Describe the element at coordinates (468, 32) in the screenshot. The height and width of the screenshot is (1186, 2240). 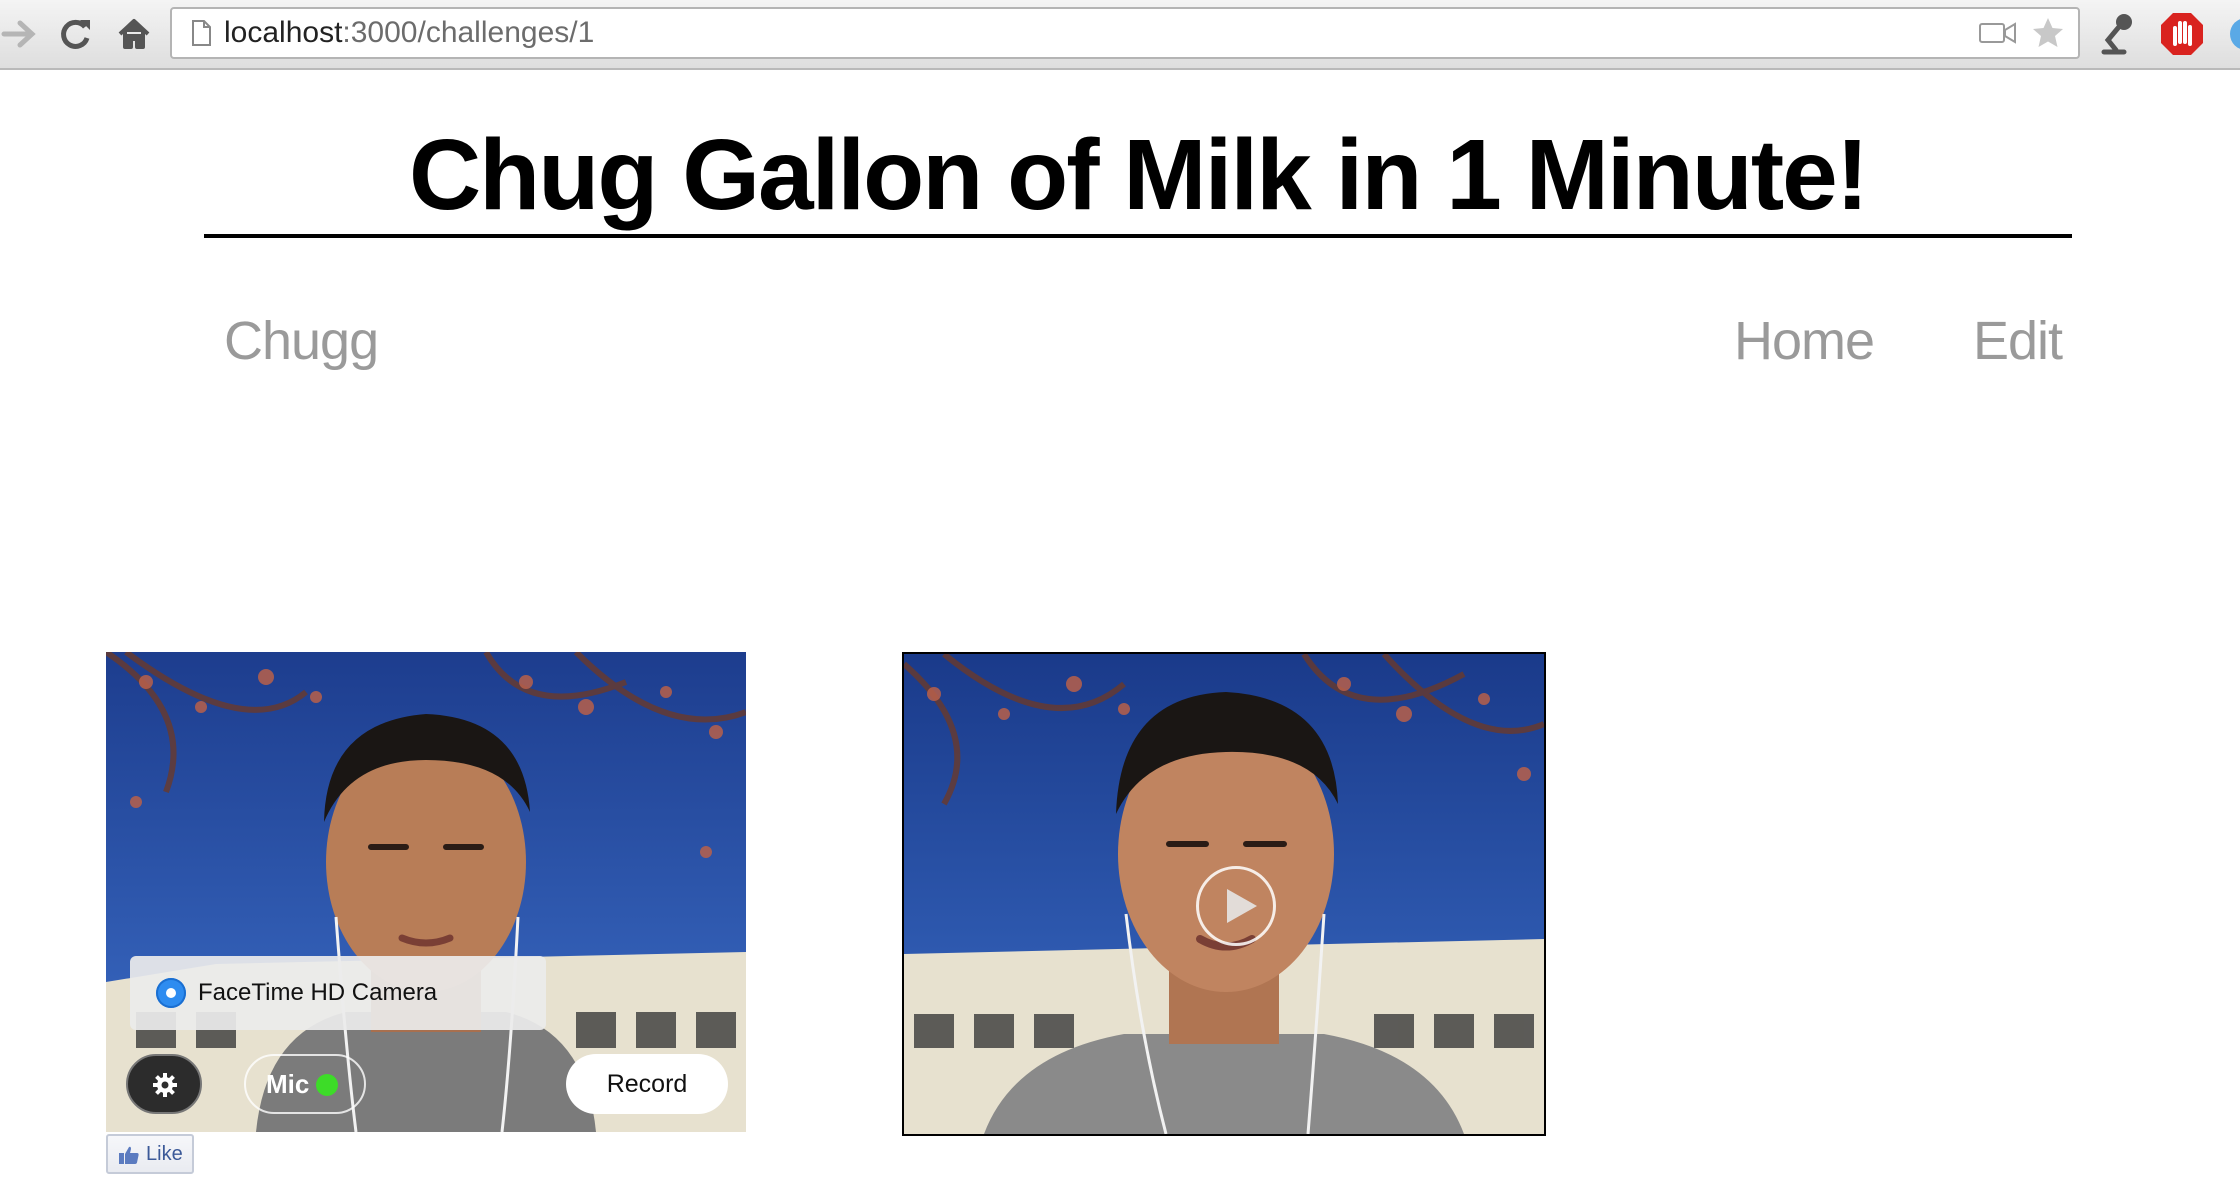
I see `url-path: :3000/challenges/1` at that location.